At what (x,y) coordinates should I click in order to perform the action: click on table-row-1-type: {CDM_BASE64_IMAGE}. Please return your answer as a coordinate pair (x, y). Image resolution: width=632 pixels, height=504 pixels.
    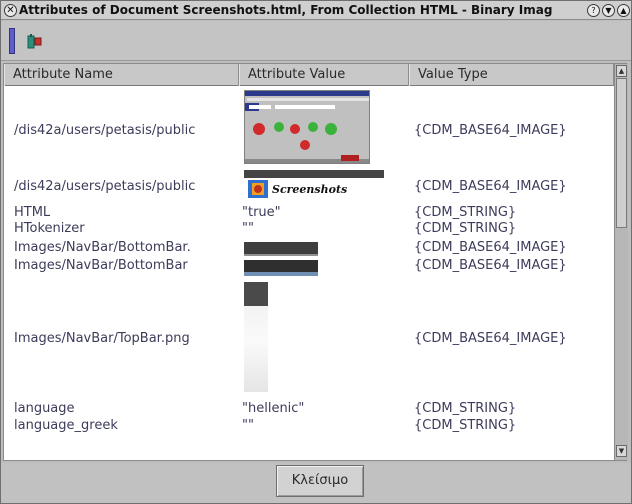
    Looking at the image, I should click on (511, 187).